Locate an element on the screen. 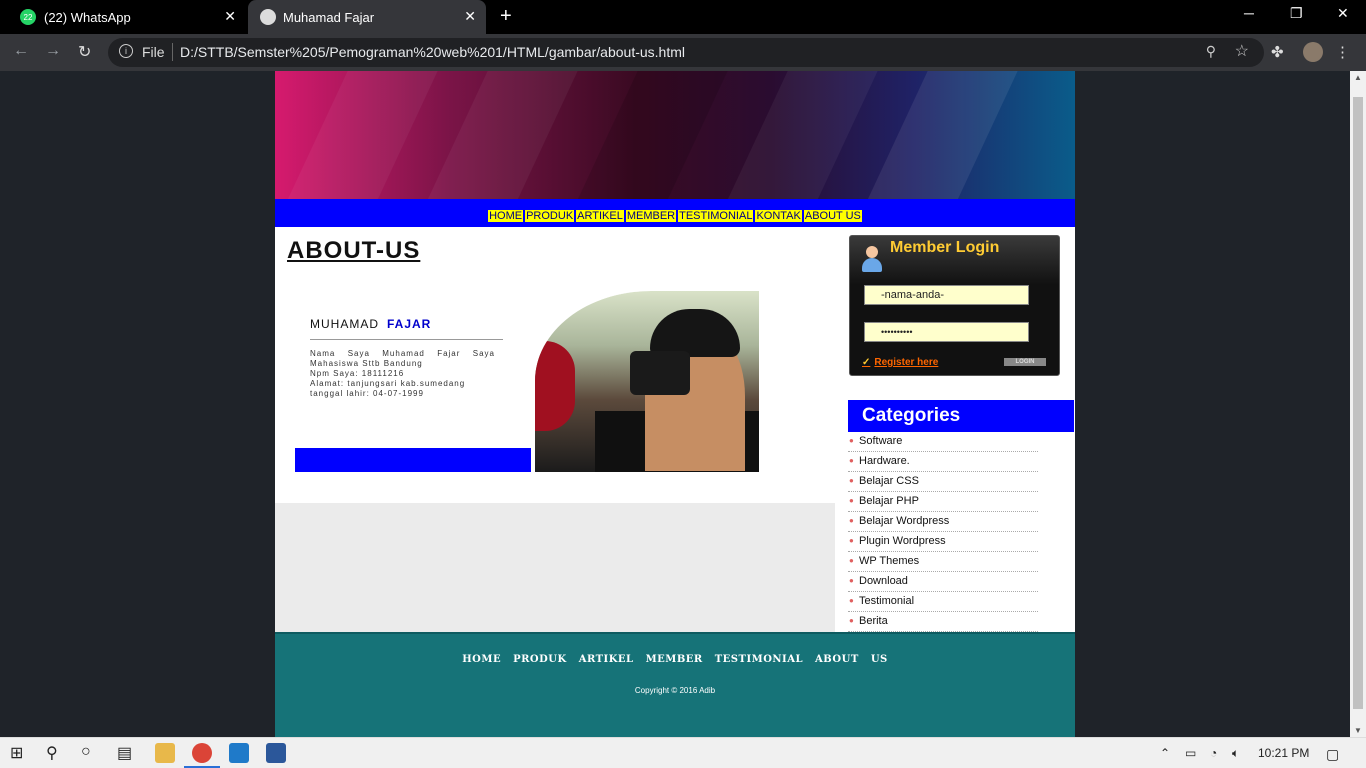 The image size is (1366, 768). profile-avatar is located at coordinates (1313, 52).